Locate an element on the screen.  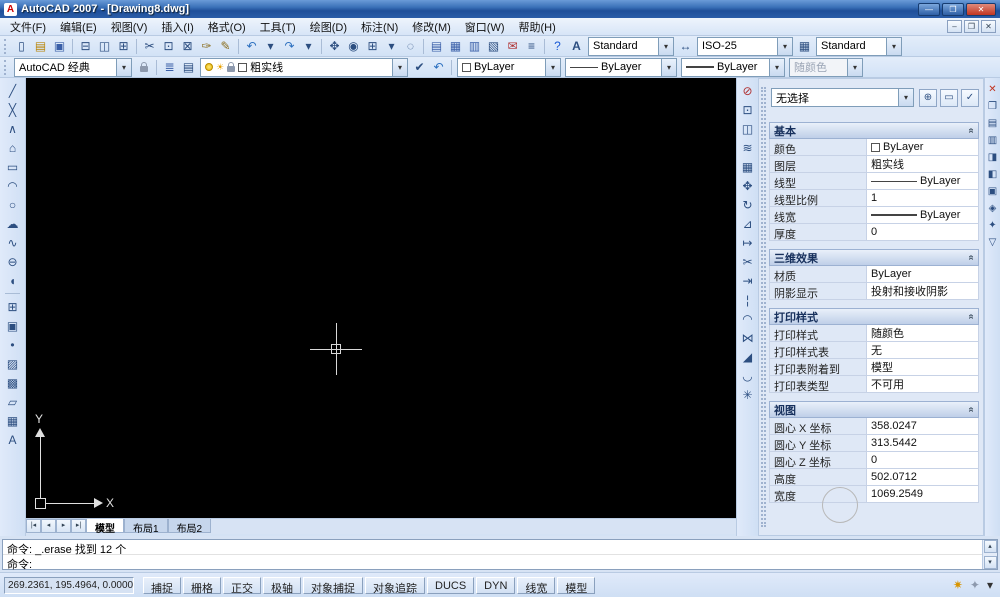
table-style-combo: Standard ▾ is located at coordinates (859, 46).